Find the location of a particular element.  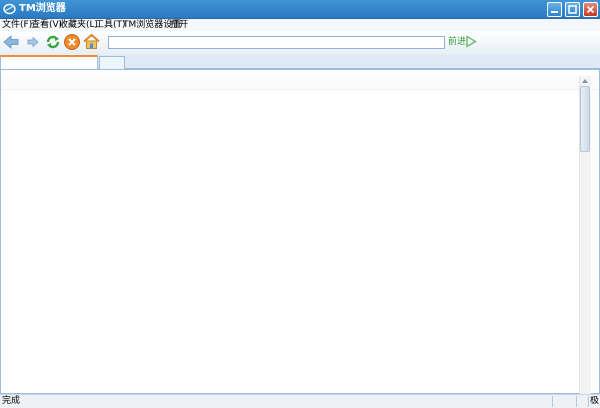

refresh-icon is located at coordinates (53, 42).